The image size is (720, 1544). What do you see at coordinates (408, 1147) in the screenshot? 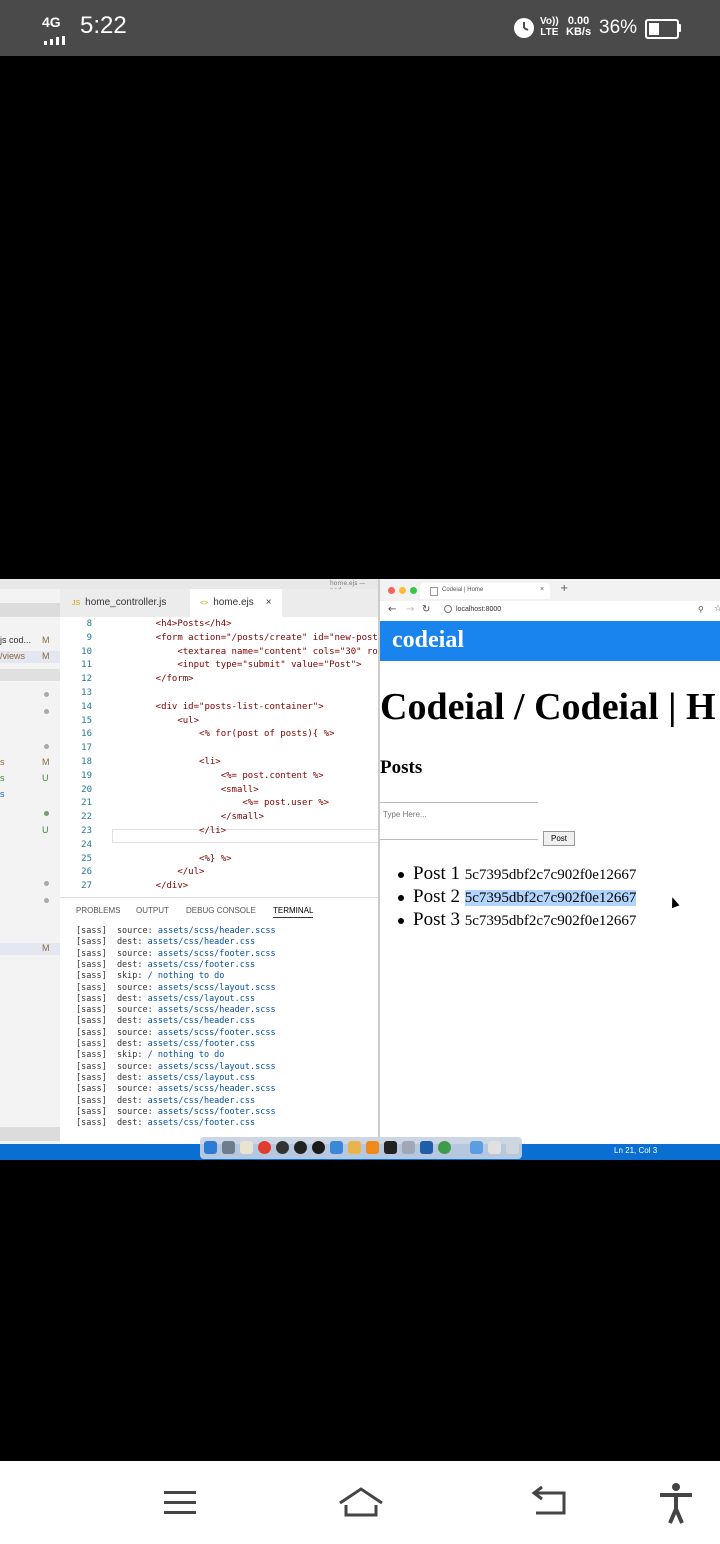
I see `help-icon` at bounding box center [408, 1147].